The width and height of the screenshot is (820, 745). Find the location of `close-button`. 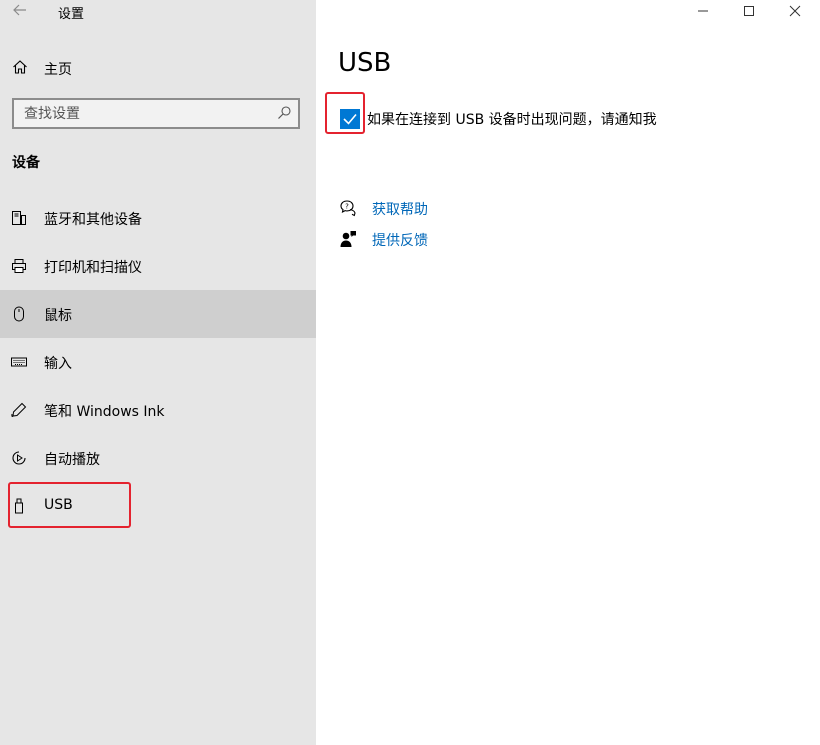

close-button is located at coordinates (795, 11).